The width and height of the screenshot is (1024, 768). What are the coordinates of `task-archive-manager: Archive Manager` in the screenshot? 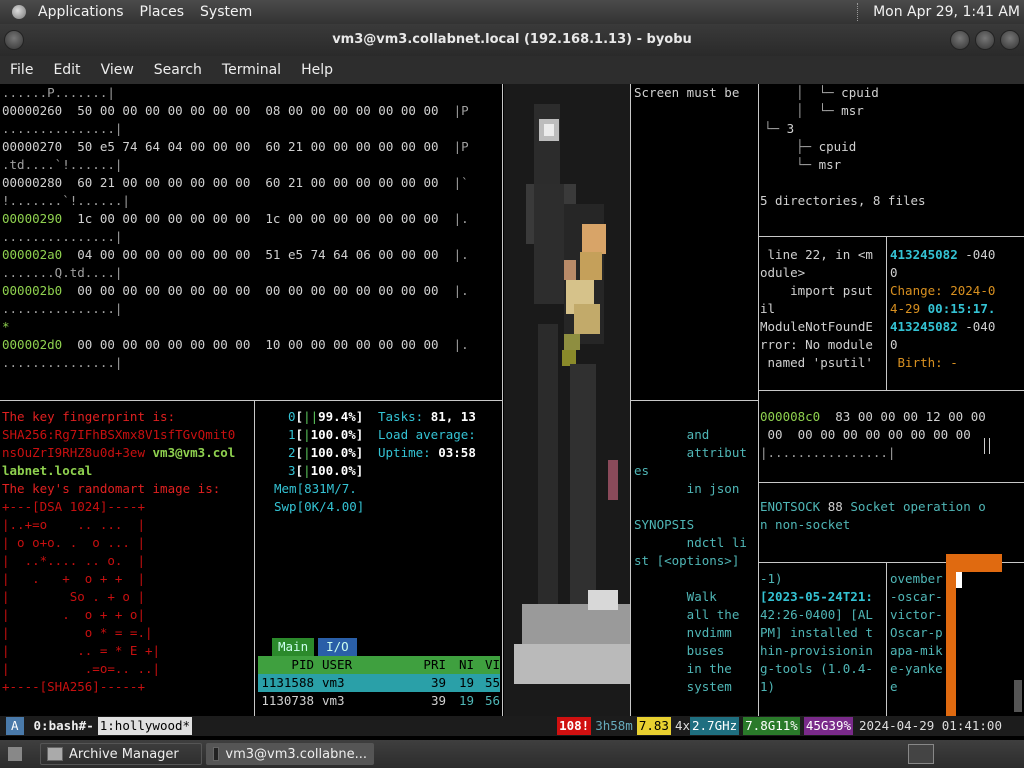 It's located at (121, 754).